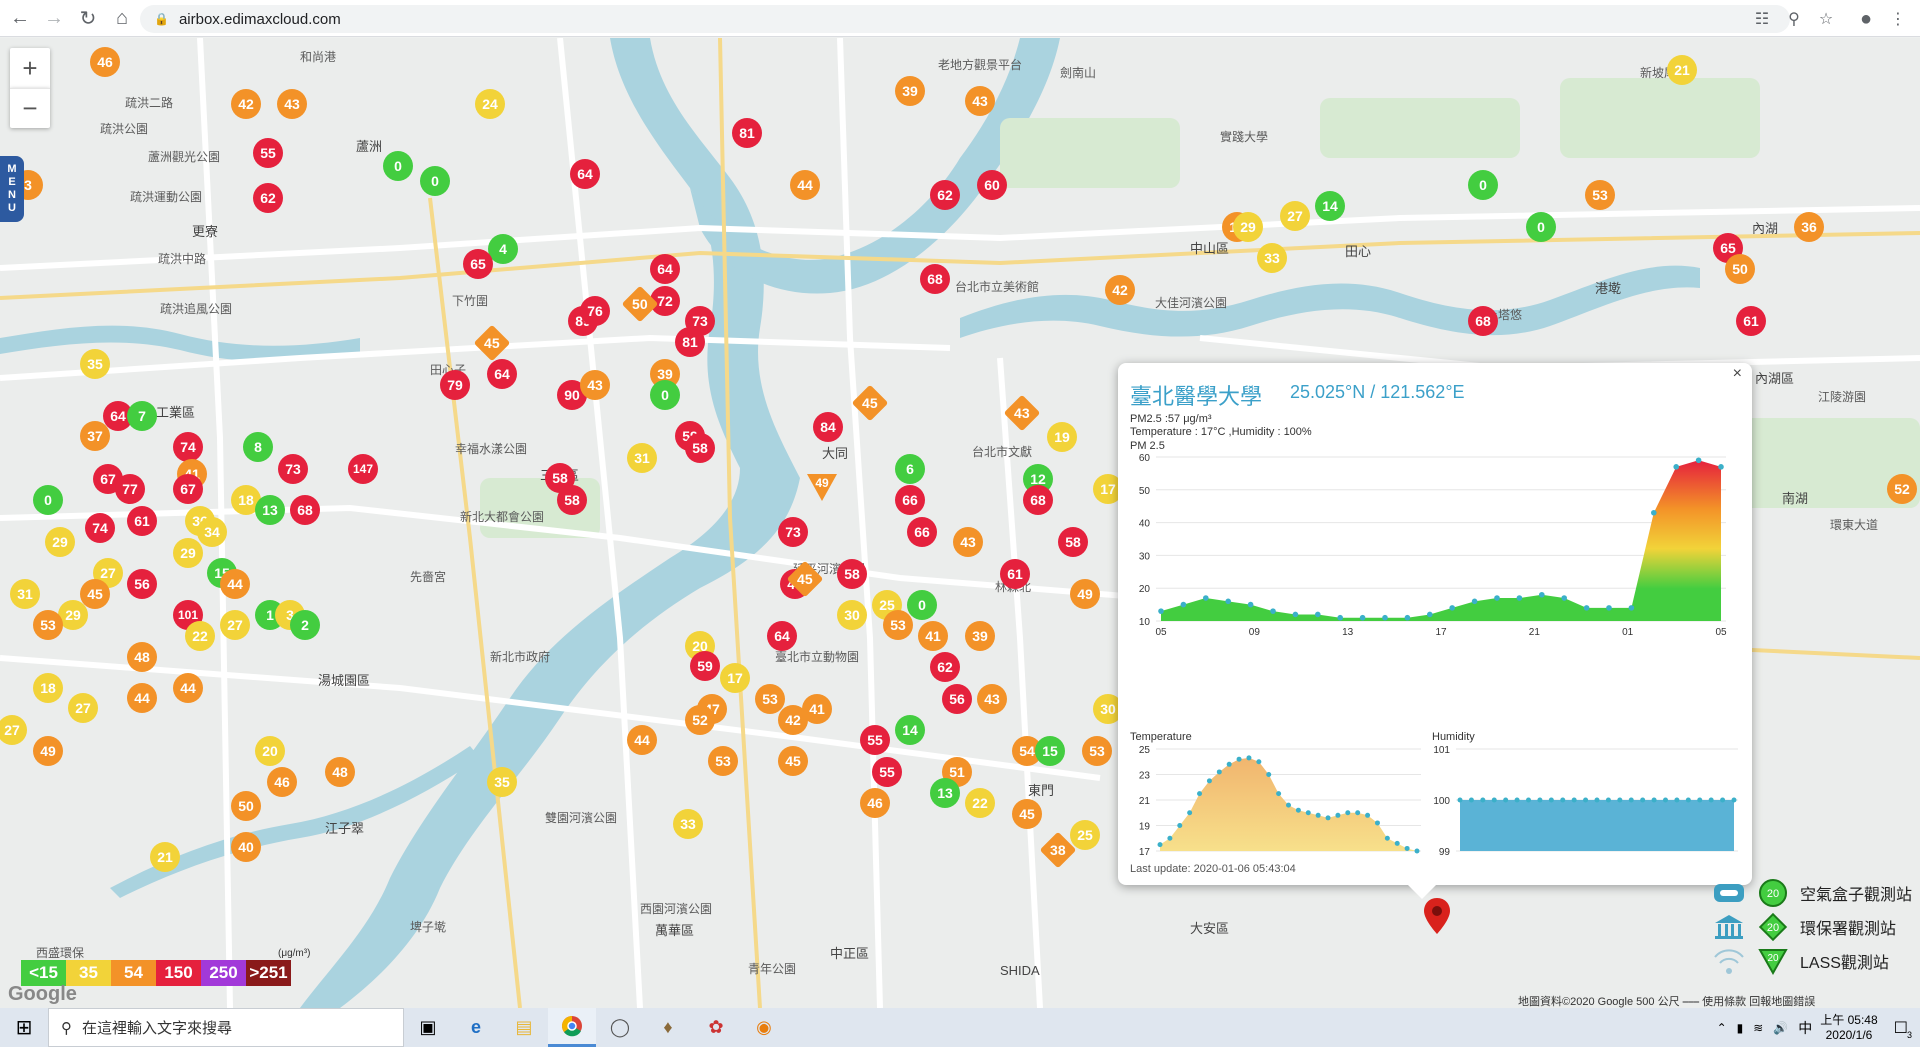  Describe the element at coordinates (200, 636) in the screenshot. I see `airbox-station-marker: 22` at that location.